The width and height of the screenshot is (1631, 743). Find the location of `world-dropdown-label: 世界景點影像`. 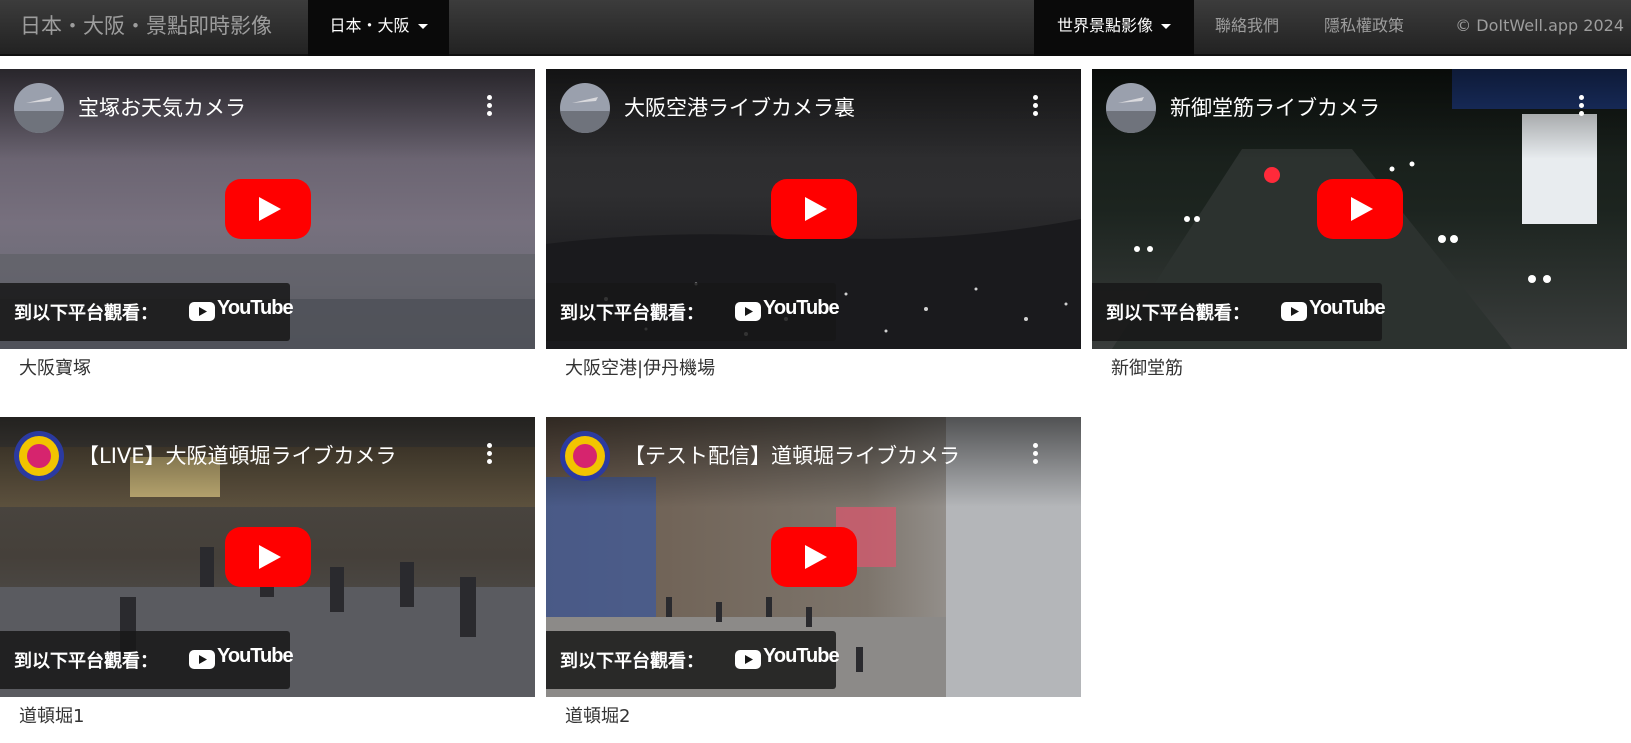

world-dropdown-label: 世界景點影像 is located at coordinates (1104, 25).